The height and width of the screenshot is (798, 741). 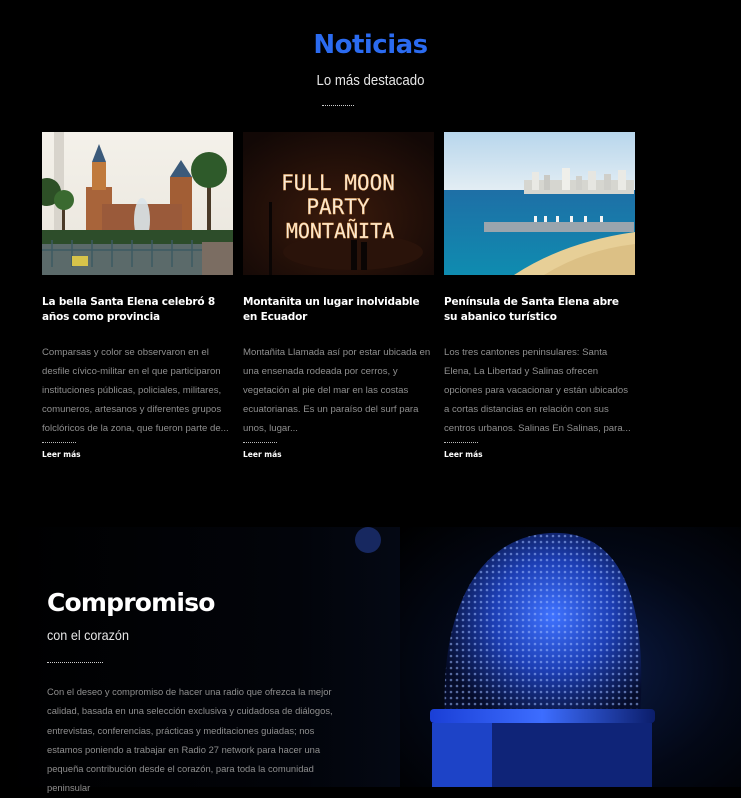 What do you see at coordinates (131, 602) in the screenshot?
I see `commitment-title: Compromiso` at bounding box center [131, 602].